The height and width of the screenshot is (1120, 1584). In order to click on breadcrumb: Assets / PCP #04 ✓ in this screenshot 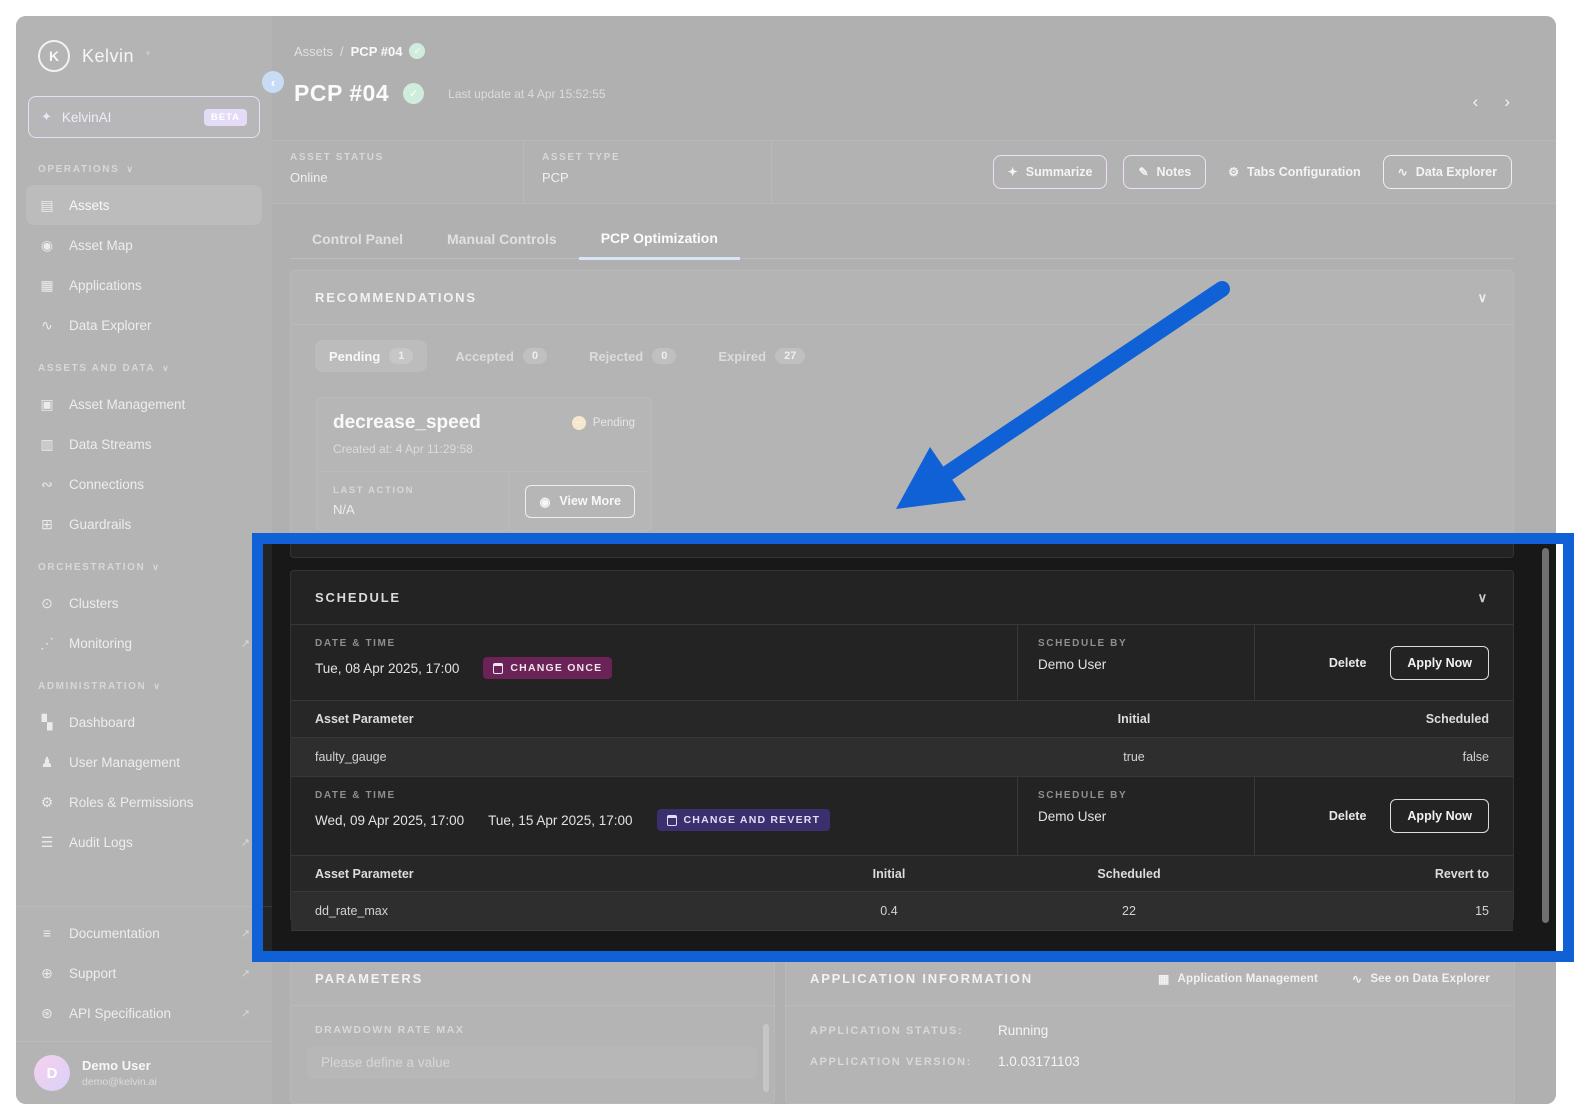, I will do `click(360, 51)`.